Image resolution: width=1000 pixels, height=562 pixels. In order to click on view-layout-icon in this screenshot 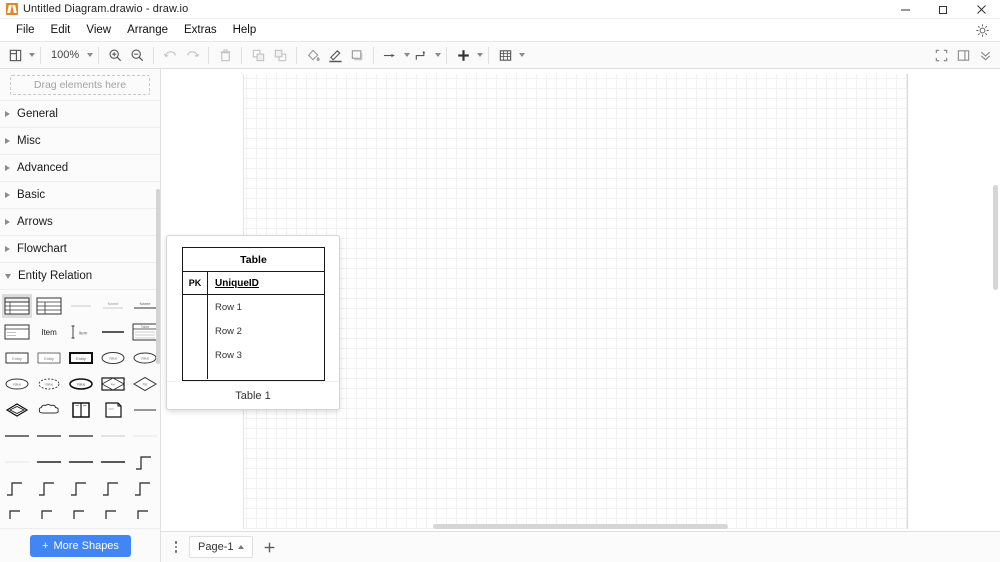, I will do `click(15, 55)`.